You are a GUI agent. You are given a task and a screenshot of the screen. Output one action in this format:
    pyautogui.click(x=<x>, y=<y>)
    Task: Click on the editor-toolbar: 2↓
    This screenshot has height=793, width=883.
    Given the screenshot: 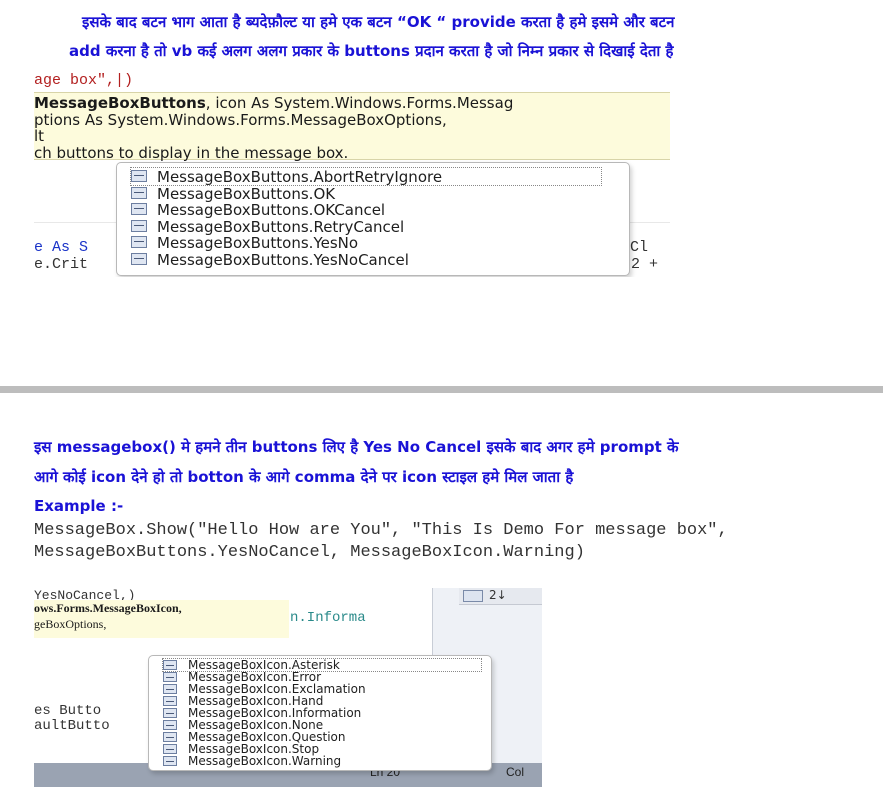 What is the action you would take?
    pyautogui.click(x=500, y=596)
    